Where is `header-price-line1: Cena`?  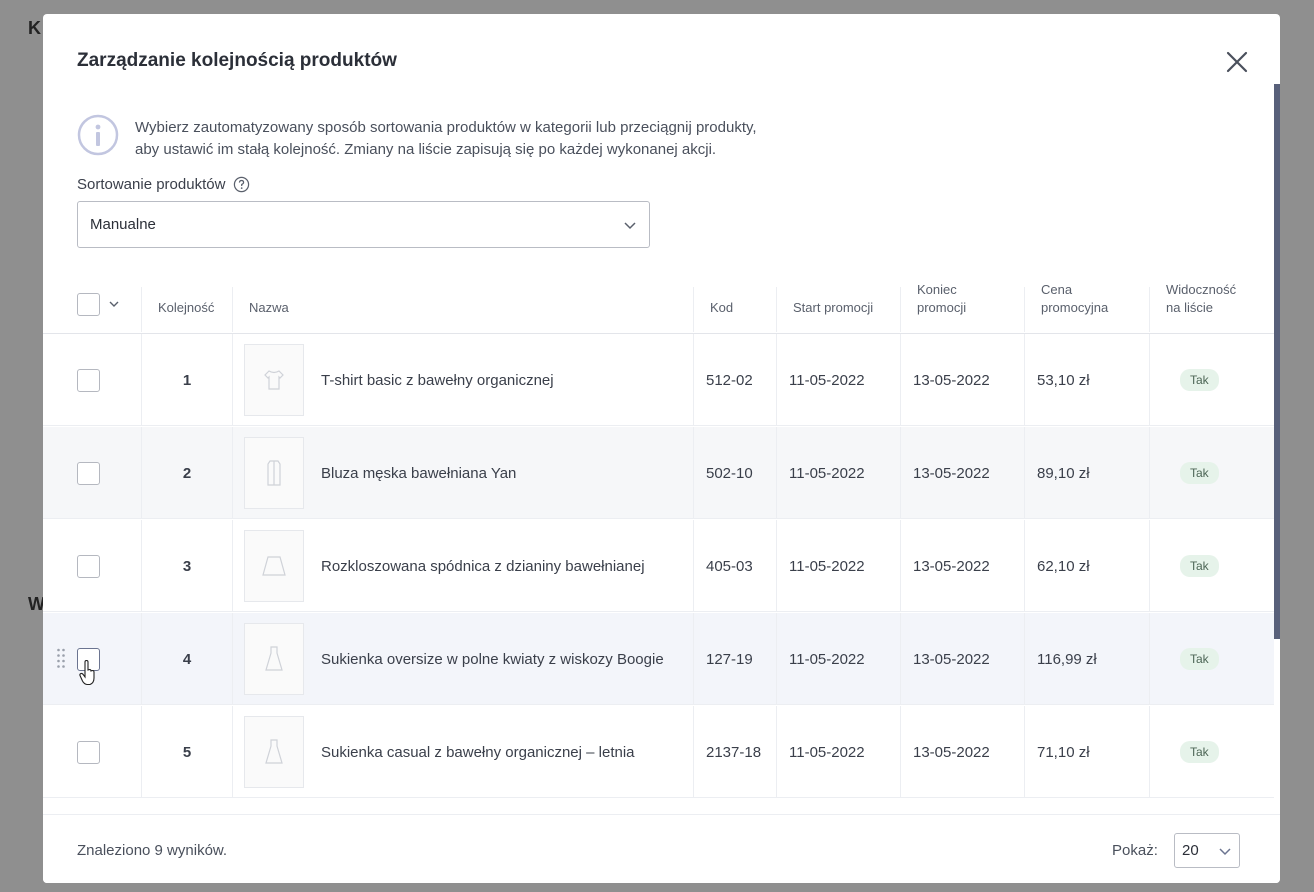
header-price-line1: Cena is located at coordinates (1057, 289).